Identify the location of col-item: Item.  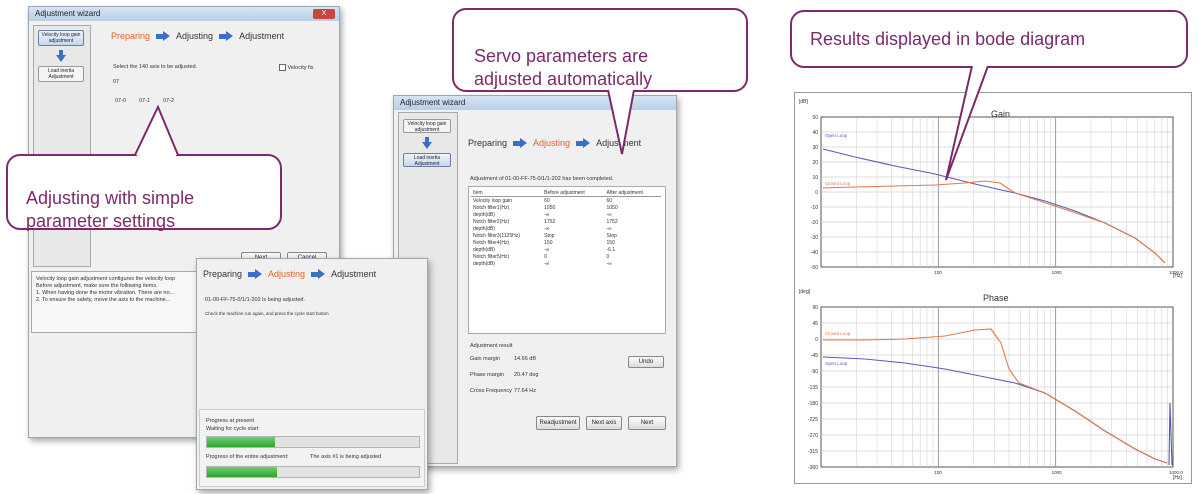
(507, 193).